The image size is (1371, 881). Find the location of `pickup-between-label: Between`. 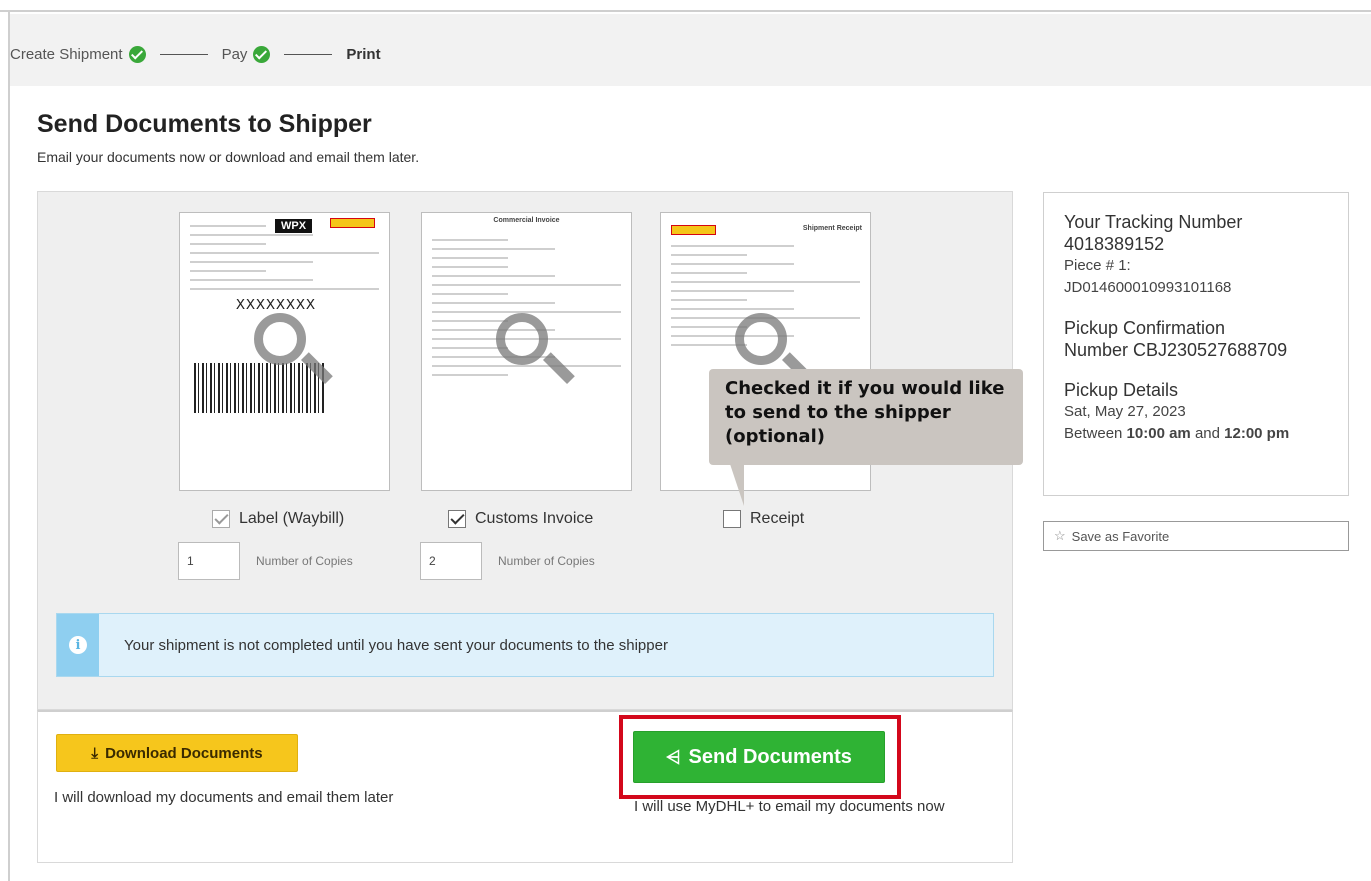

pickup-between-label: Between is located at coordinates (1093, 433).